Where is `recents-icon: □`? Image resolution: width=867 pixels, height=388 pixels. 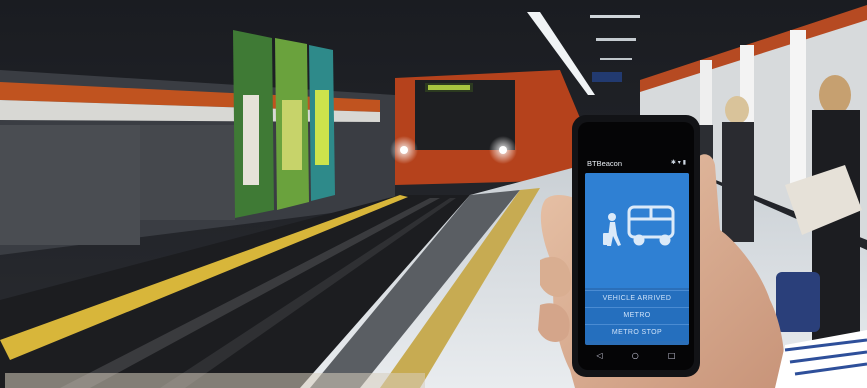
recents-icon: □ is located at coordinates (672, 355).